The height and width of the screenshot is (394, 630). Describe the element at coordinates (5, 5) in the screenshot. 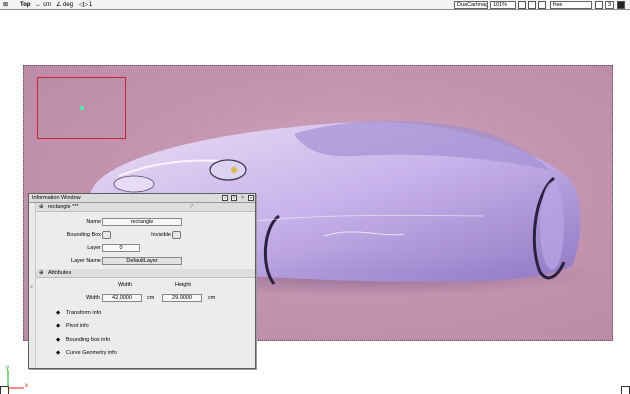

I see `close-icon: ⊠` at that location.